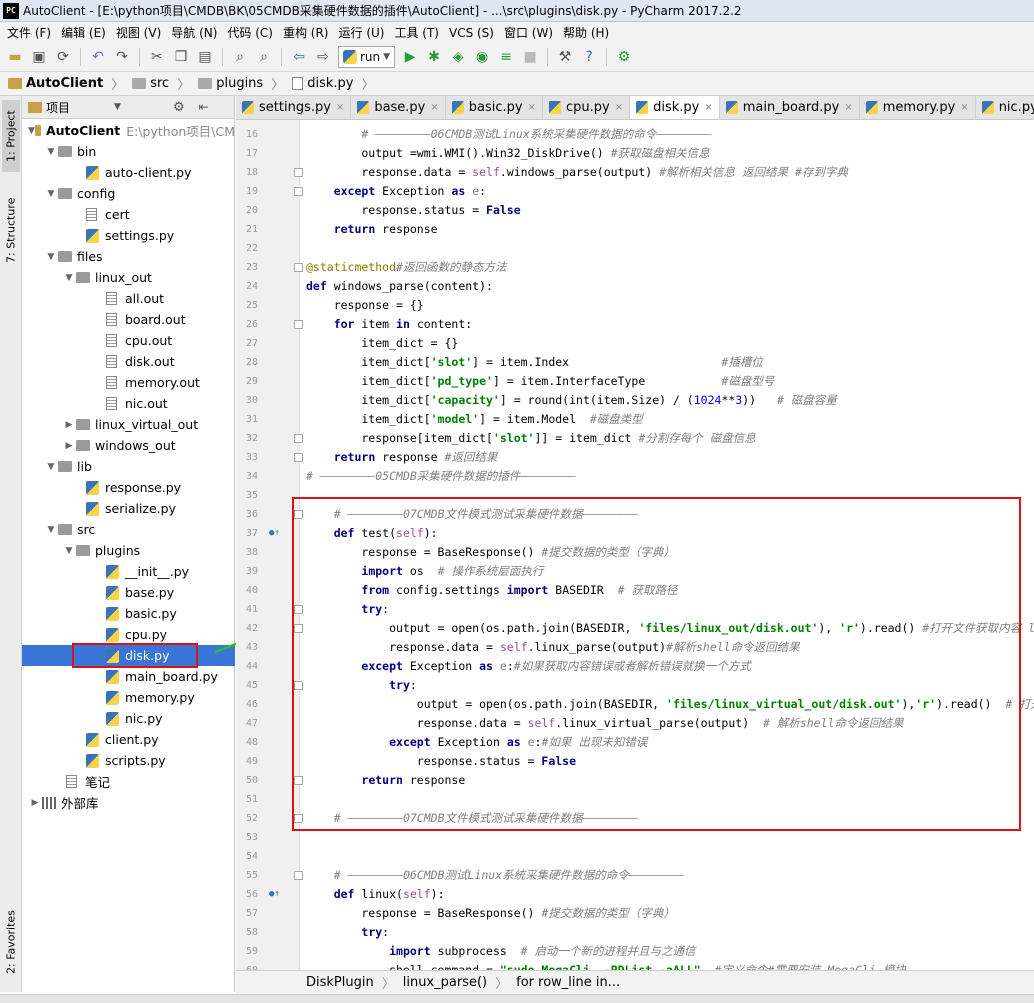  What do you see at coordinates (205, 57) in the screenshot?
I see `paste-icon: ▤` at bounding box center [205, 57].